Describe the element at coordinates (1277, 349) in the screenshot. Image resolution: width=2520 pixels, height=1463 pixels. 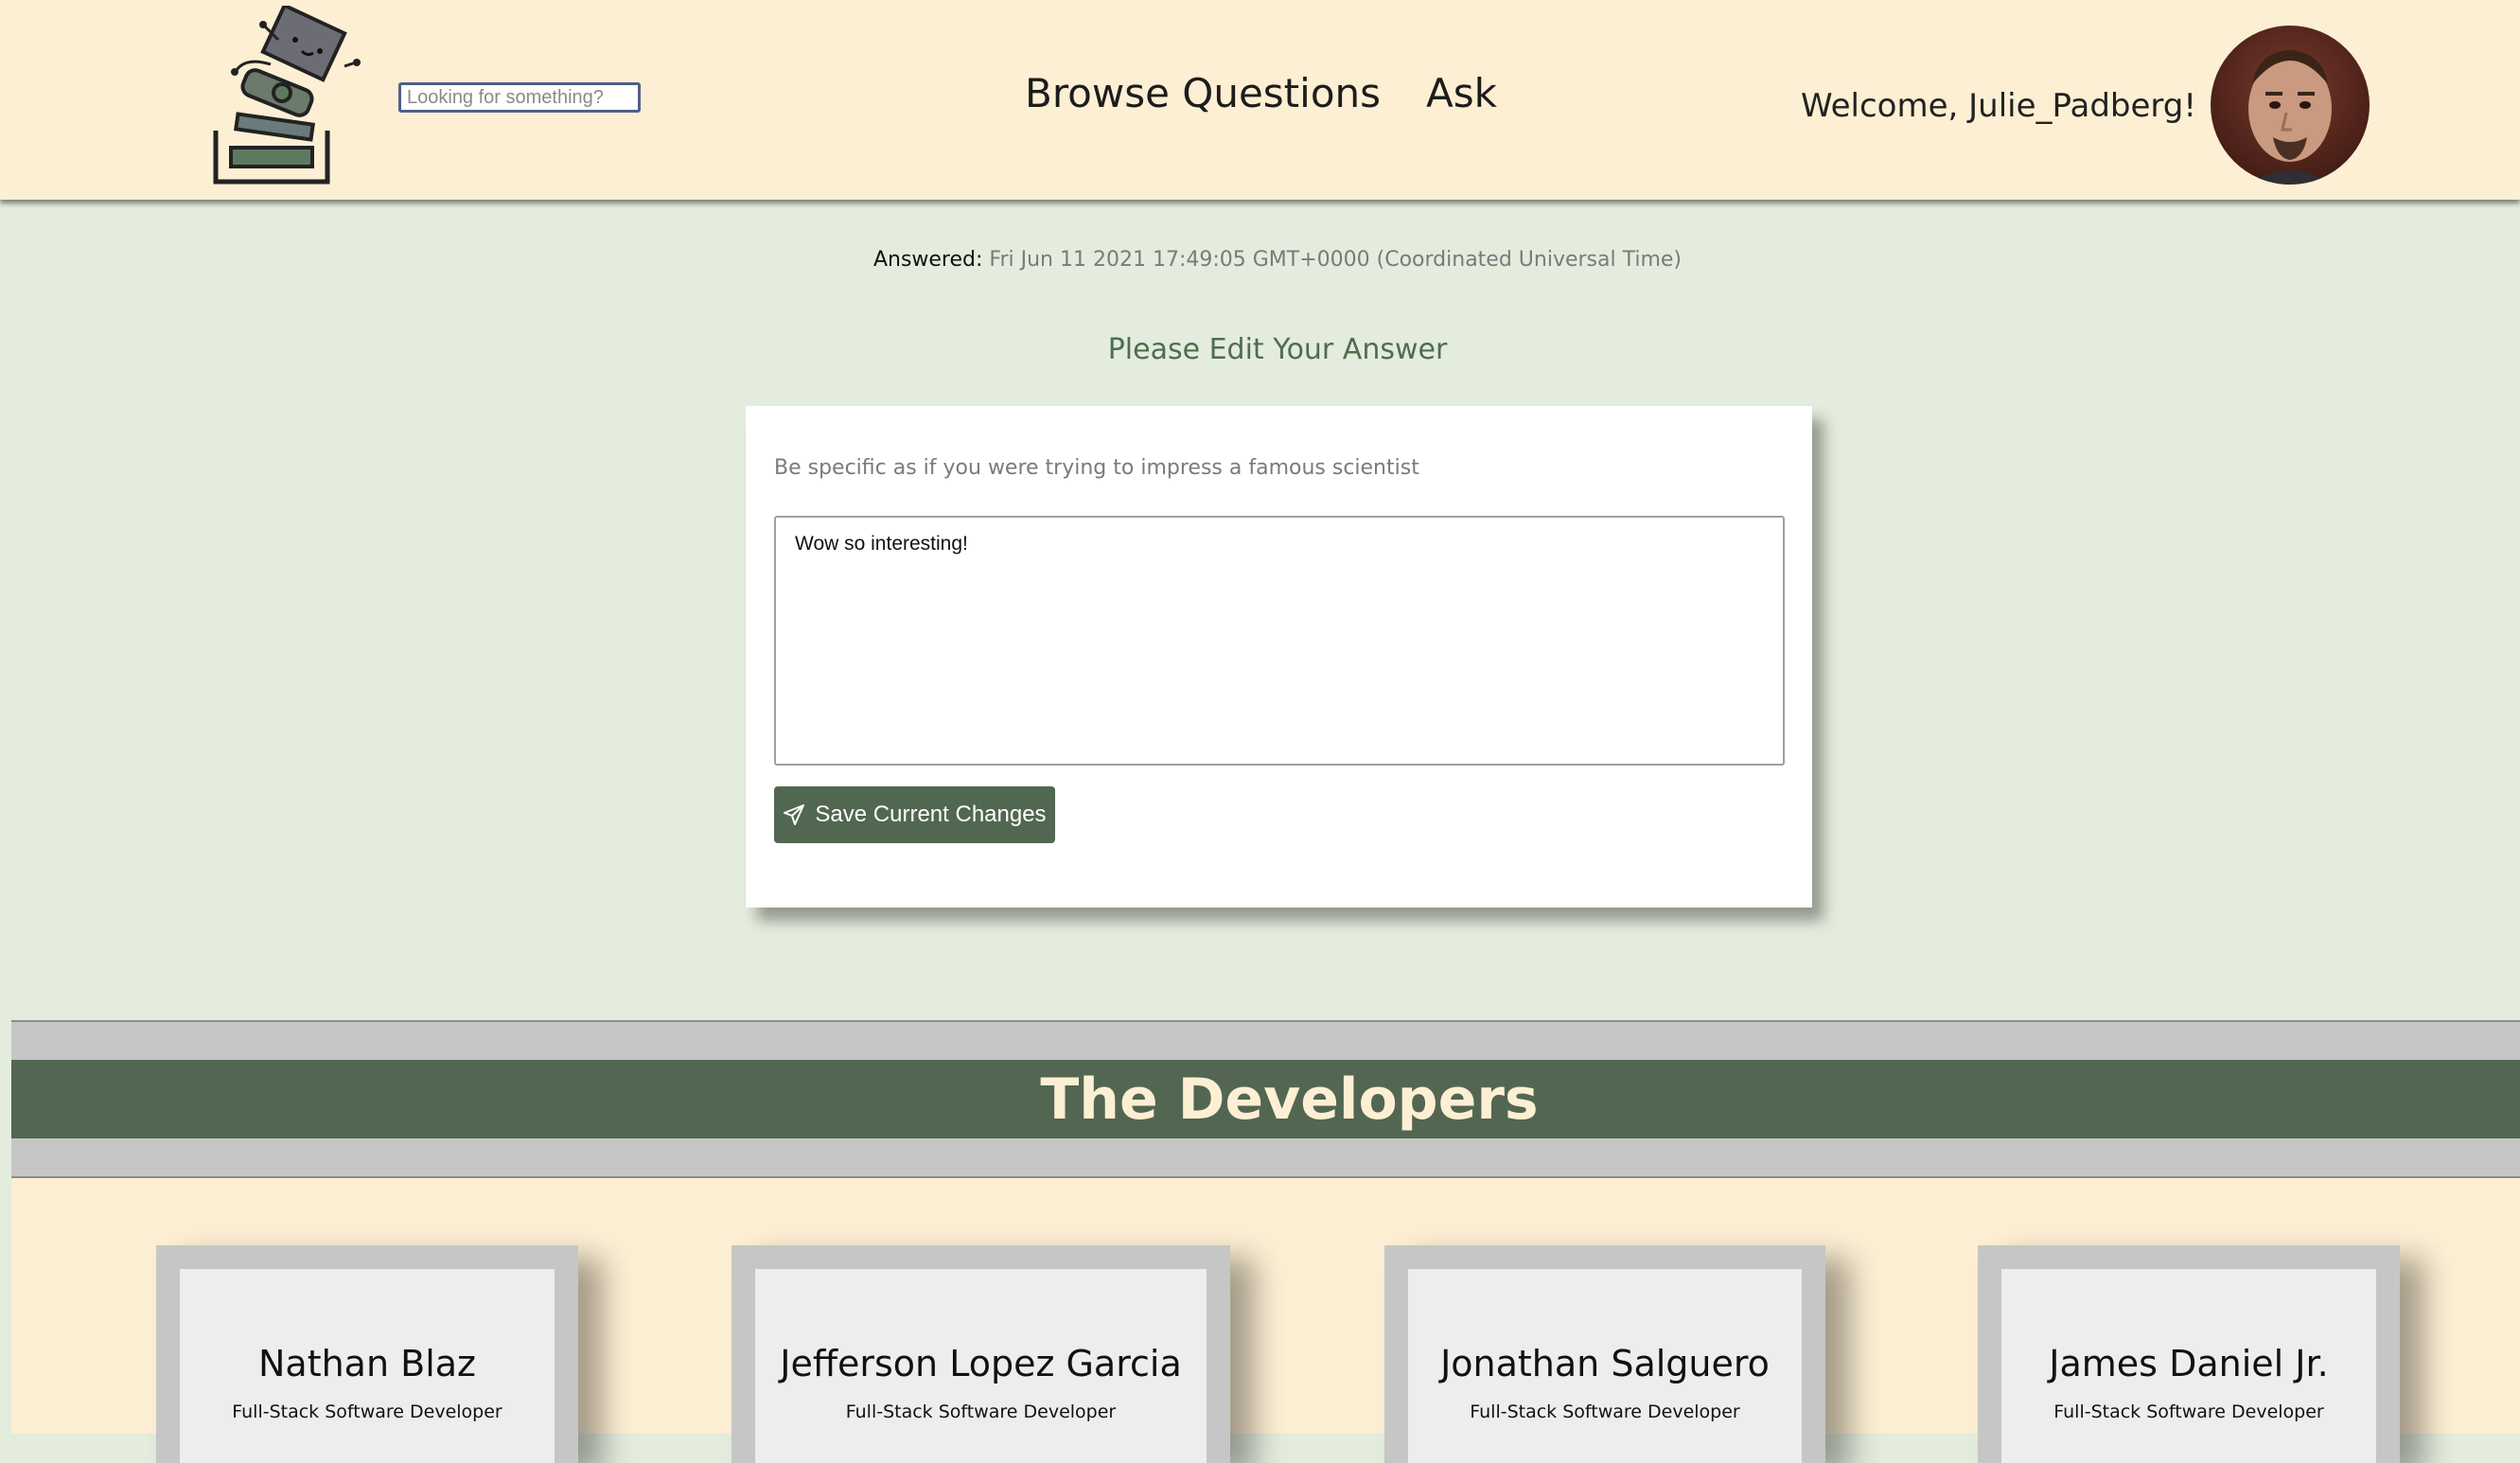
I see `page-title: Please Edit Your Answer` at that location.